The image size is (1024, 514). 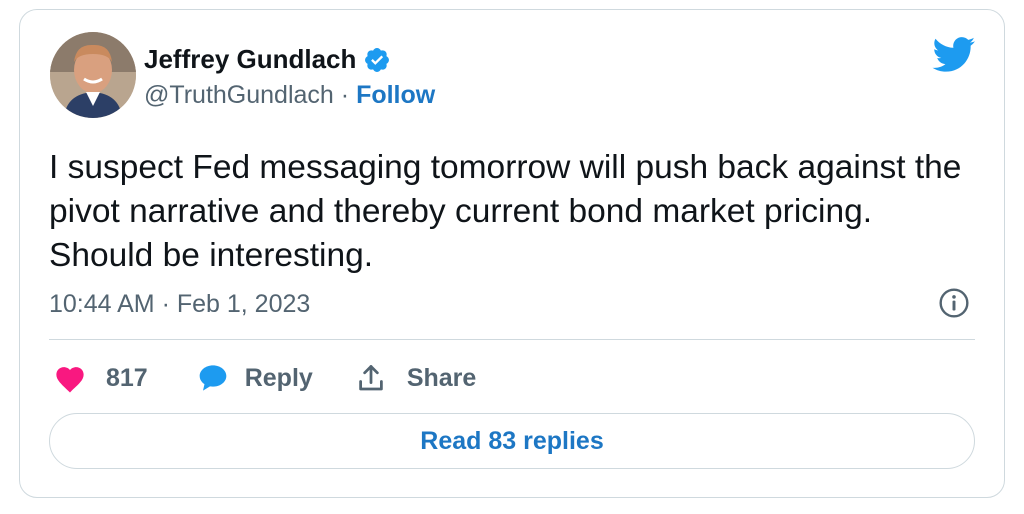 What do you see at coordinates (441, 377) in the screenshot?
I see `share-label: Share` at bounding box center [441, 377].